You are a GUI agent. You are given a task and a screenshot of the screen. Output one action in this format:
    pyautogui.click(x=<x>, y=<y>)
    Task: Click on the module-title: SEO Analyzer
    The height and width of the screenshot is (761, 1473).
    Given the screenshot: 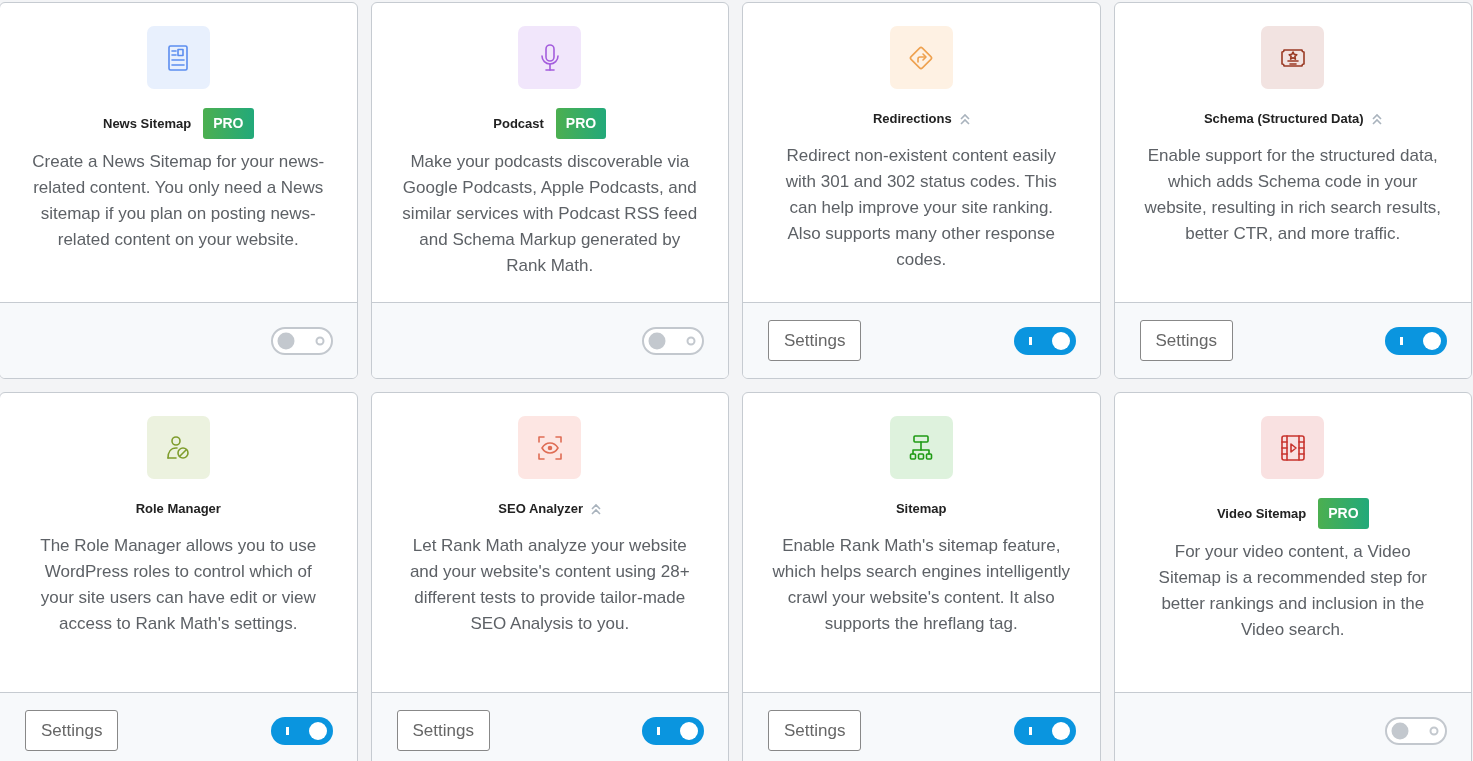 What is the action you would take?
    pyautogui.click(x=541, y=509)
    